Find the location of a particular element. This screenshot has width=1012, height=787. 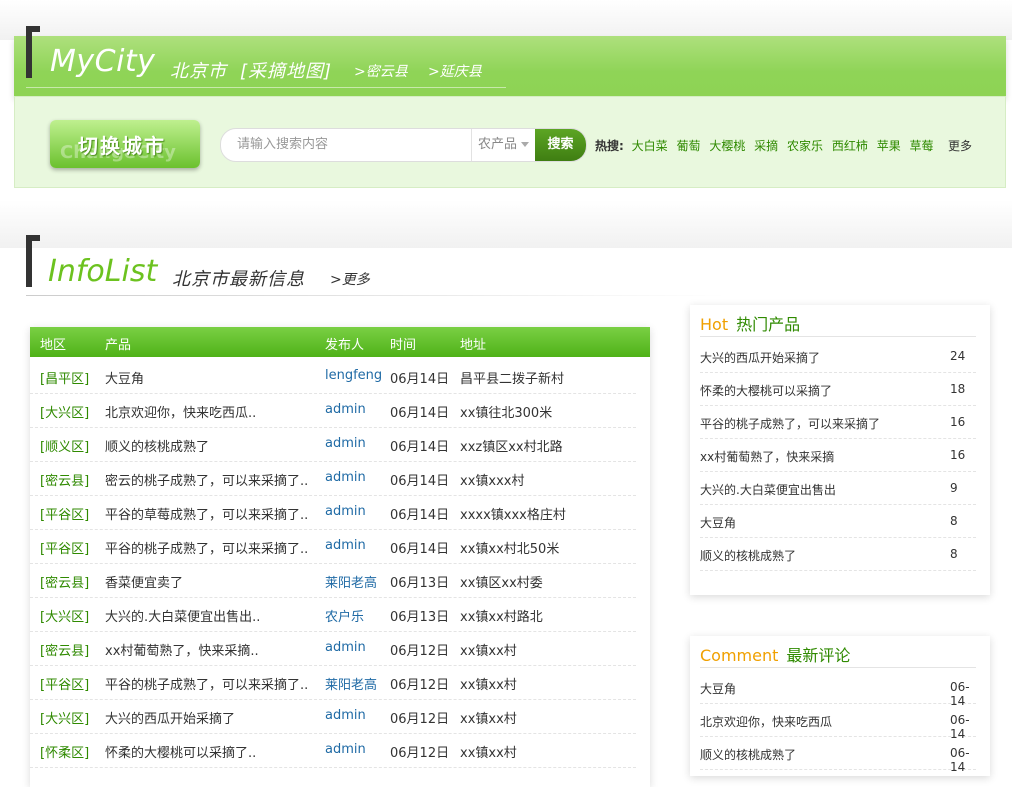

county-link-miyun: >密云县 is located at coordinates (381, 71).